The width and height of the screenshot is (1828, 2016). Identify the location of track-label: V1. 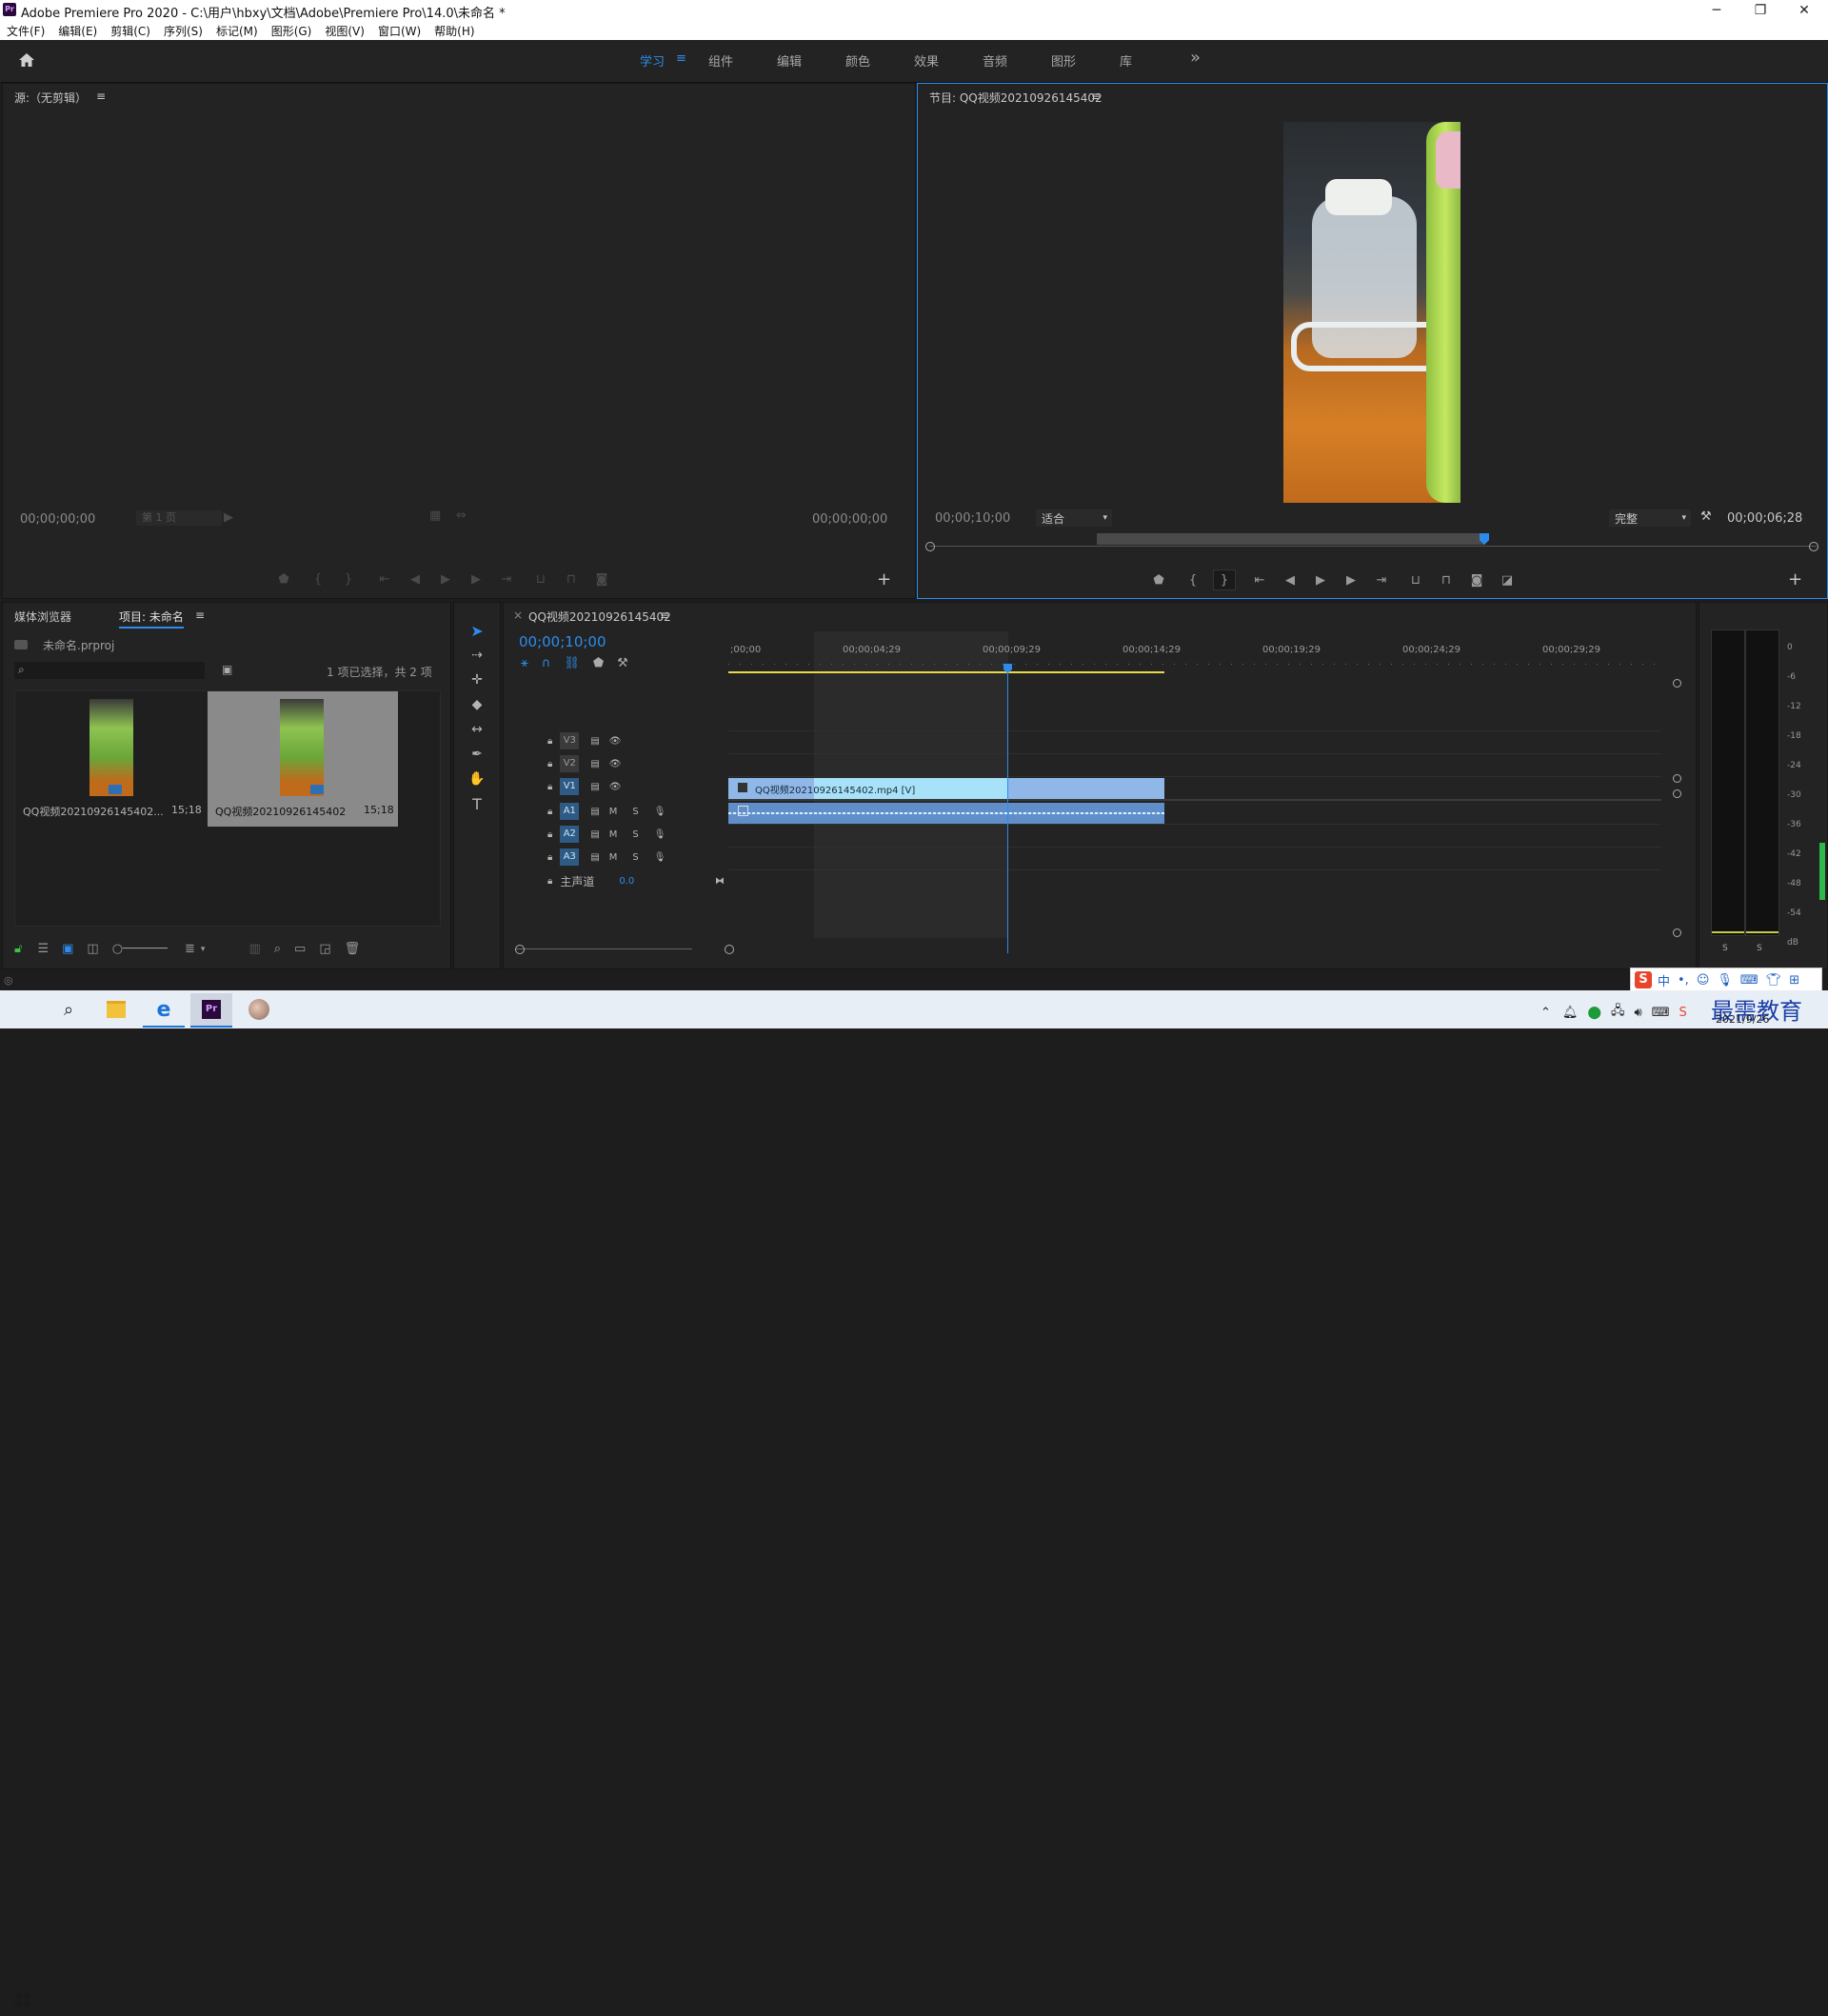
(570, 786).